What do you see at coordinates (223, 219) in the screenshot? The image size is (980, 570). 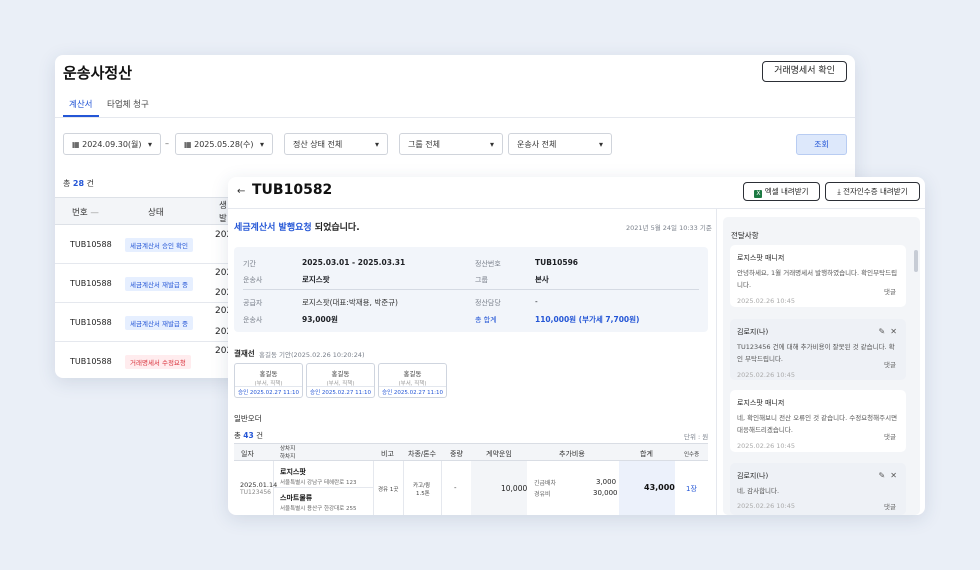 I see `column-header-issued: 발` at bounding box center [223, 219].